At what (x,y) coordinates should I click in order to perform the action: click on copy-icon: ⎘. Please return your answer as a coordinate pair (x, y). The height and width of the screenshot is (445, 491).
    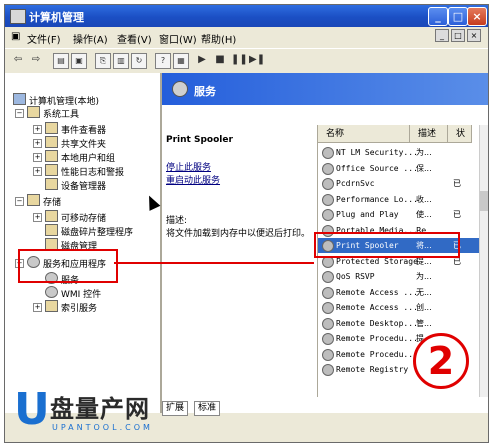
    Looking at the image, I should click on (103, 61).